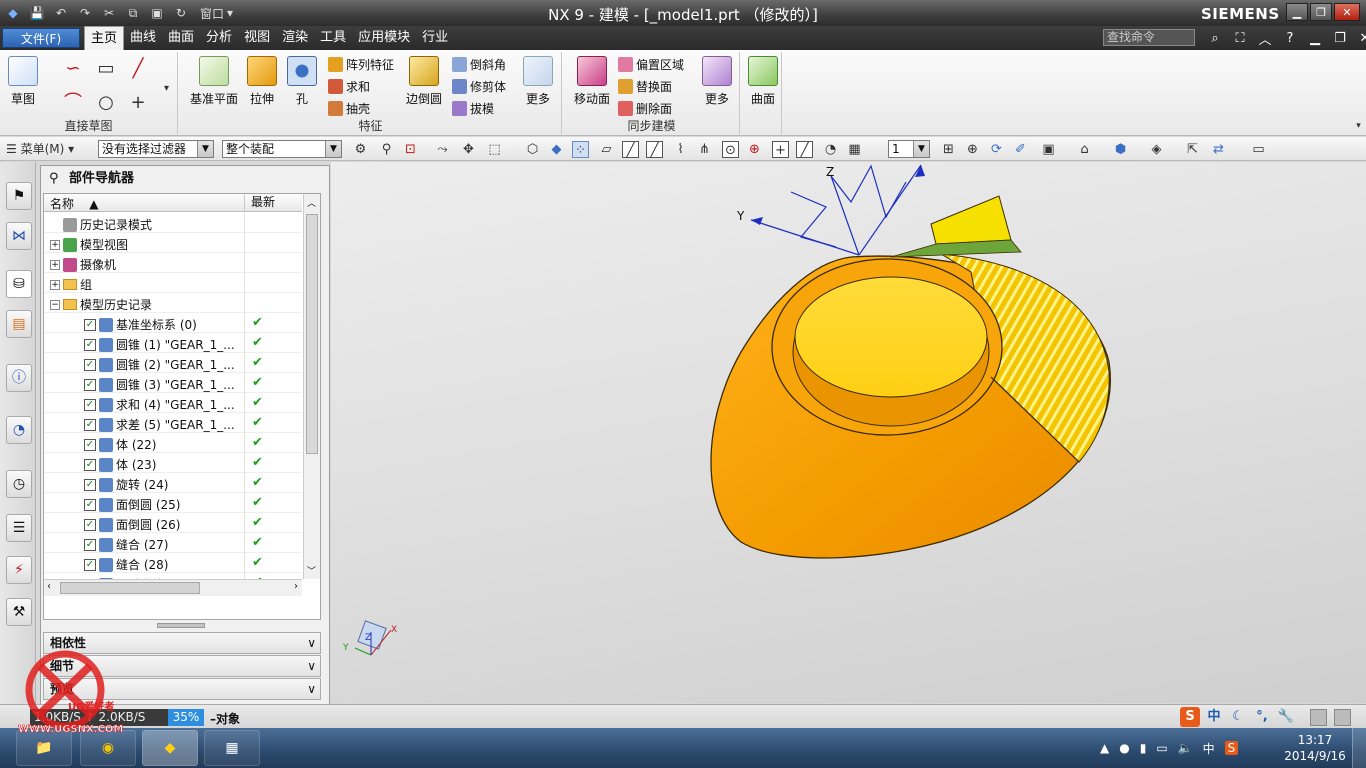 The height and width of the screenshot is (768, 1366). I want to click on web-browser-icon: ⓘ, so click(19, 378).